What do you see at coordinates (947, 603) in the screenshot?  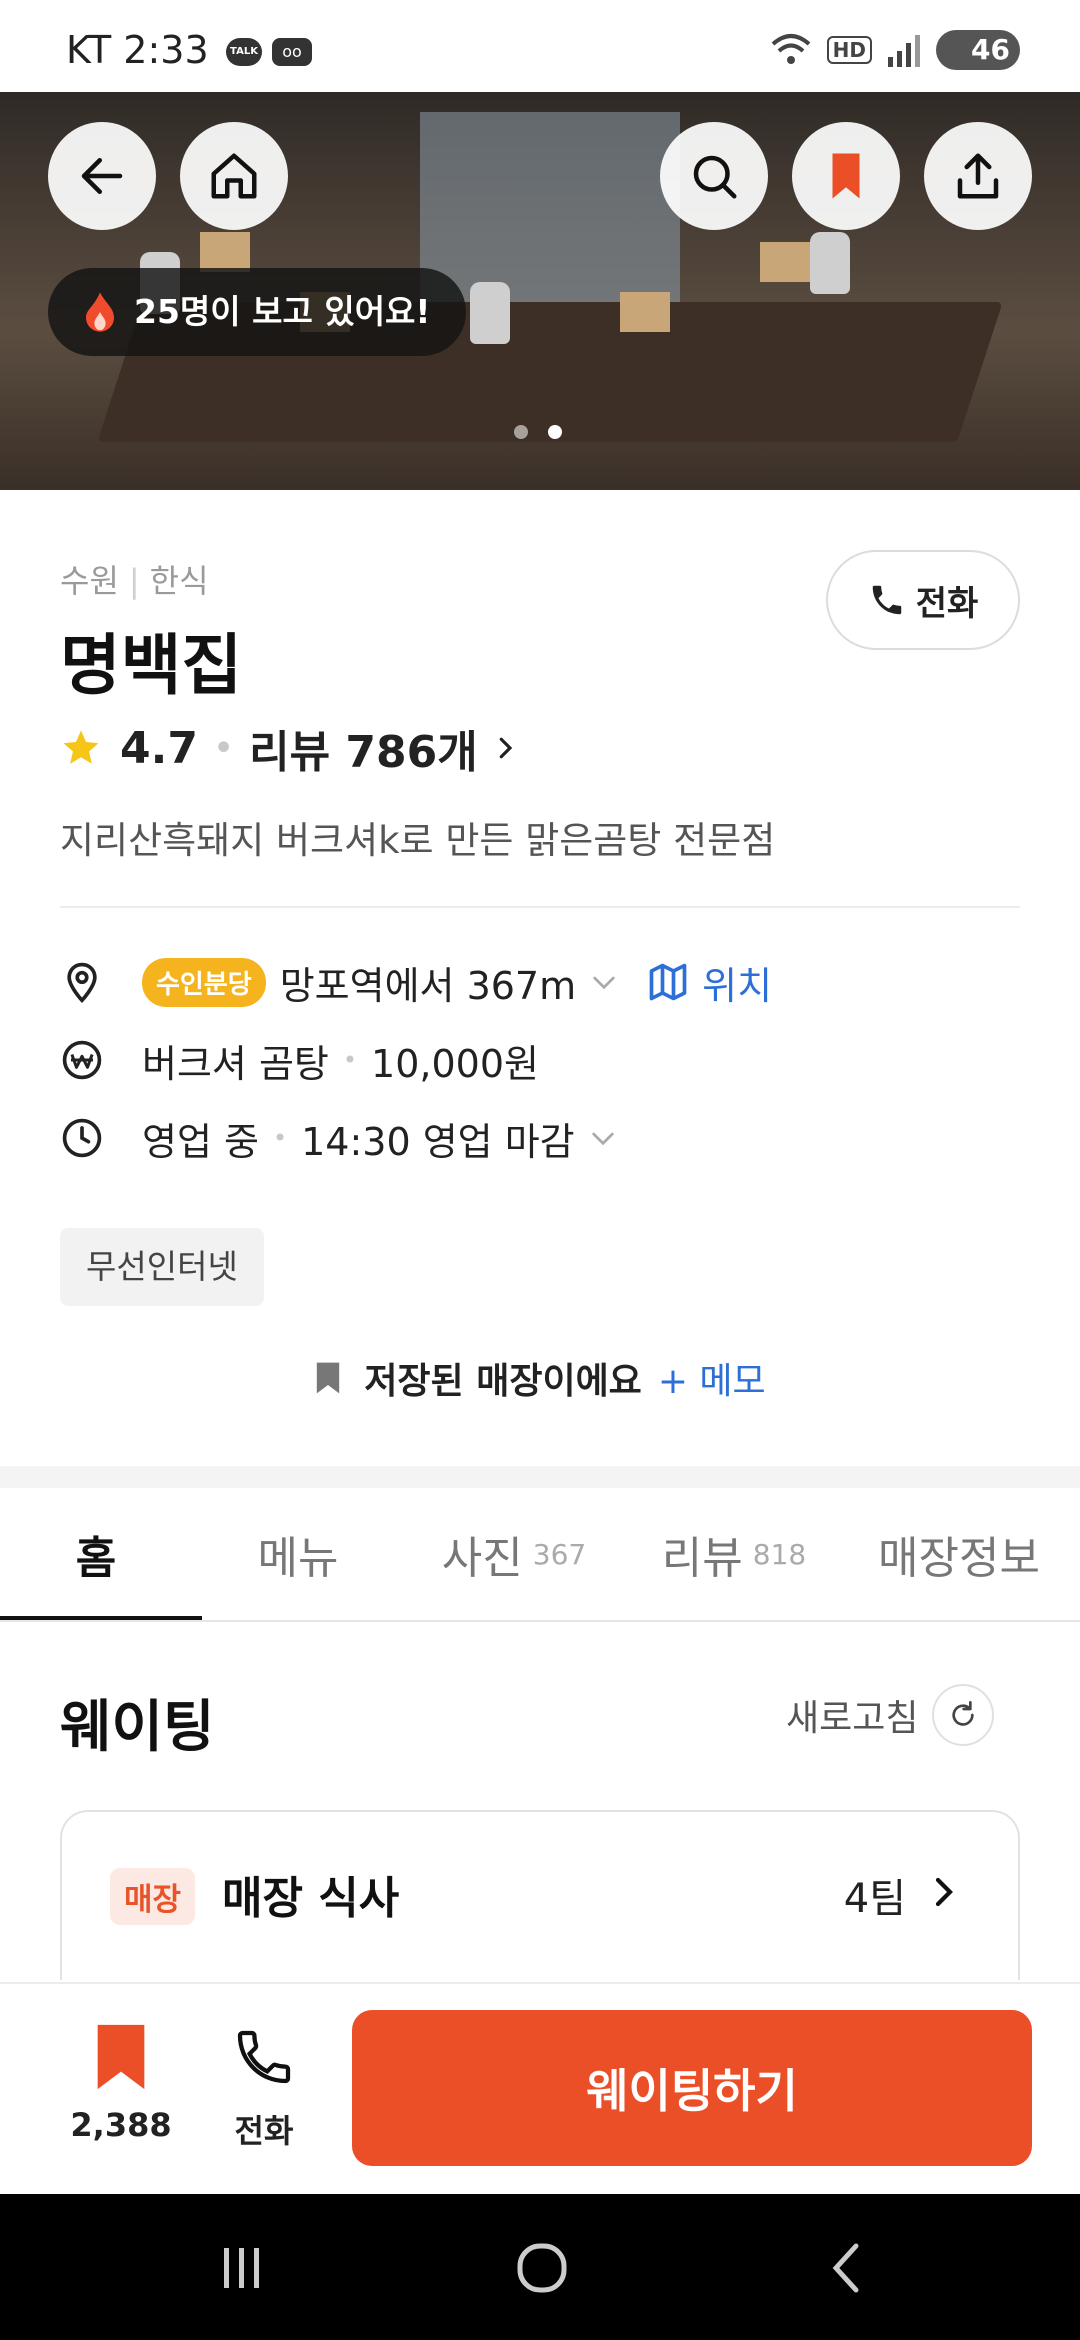 I see `call-button-label: 전화` at bounding box center [947, 603].